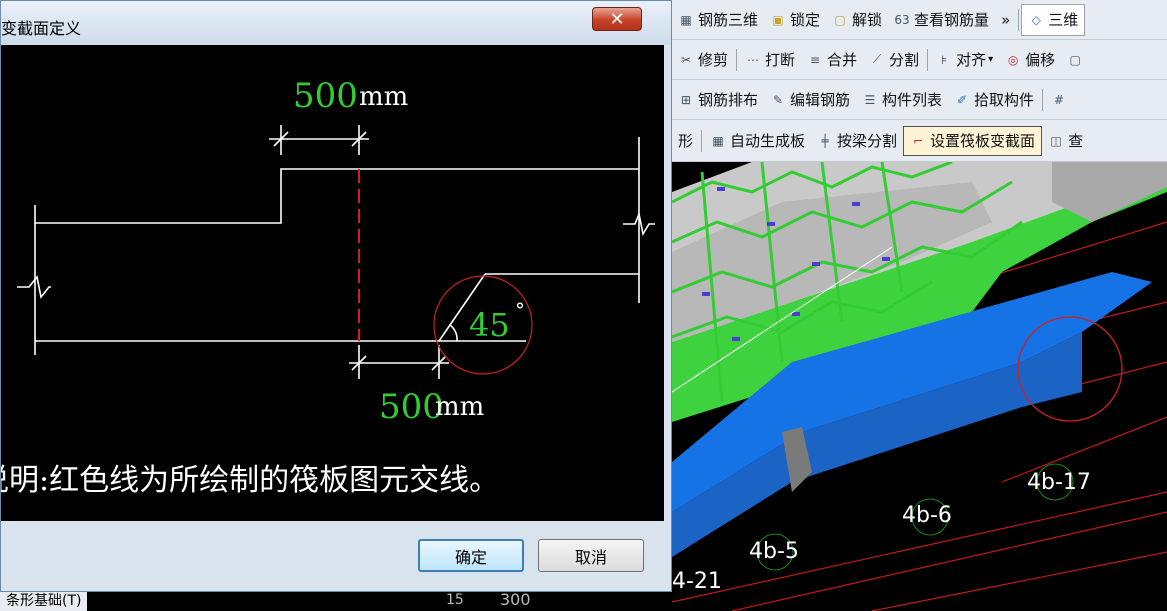 The width and height of the screenshot is (1167, 611). I want to click on merge-button: ≡ 合并, so click(832, 59).